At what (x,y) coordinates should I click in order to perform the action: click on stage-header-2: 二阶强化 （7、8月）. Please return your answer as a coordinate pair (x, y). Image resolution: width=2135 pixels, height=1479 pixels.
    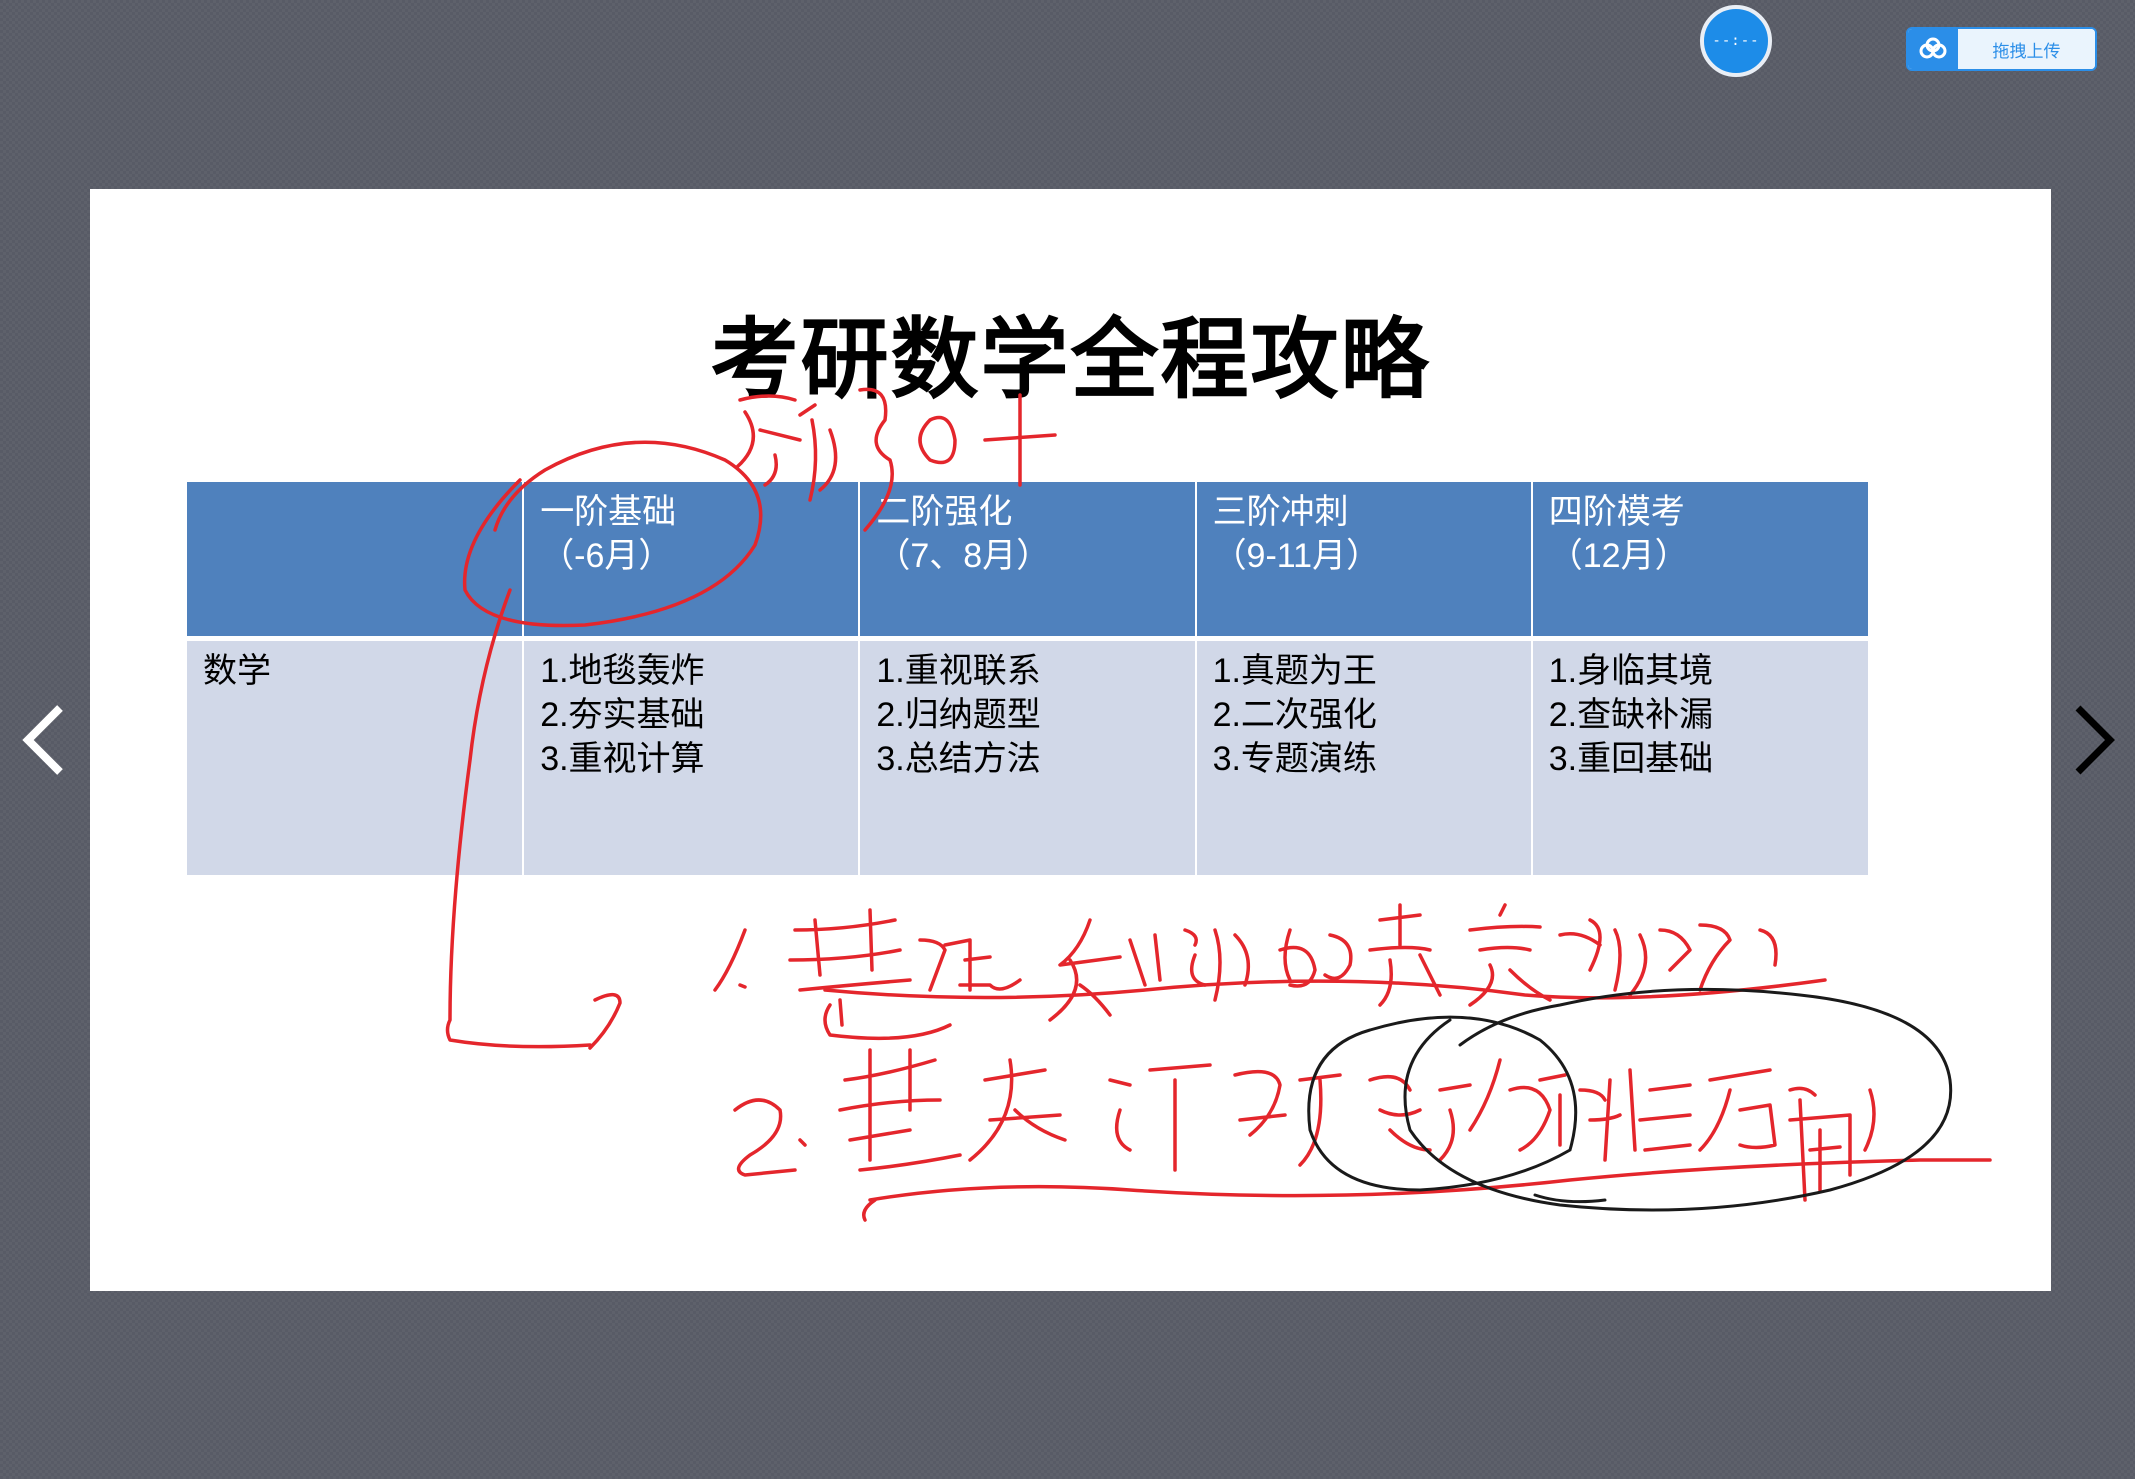
    Looking at the image, I should click on (1028, 561).